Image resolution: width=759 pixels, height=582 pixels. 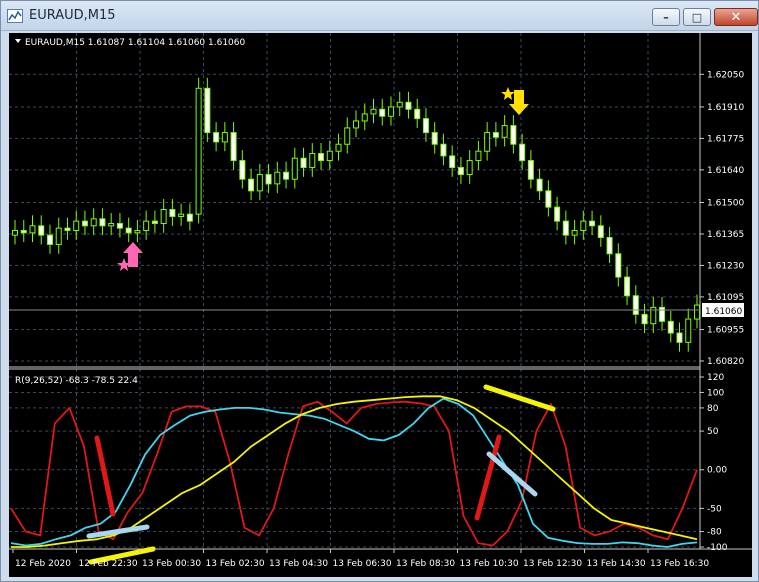 I want to click on minimize-button: –, so click(x=666, y=17).